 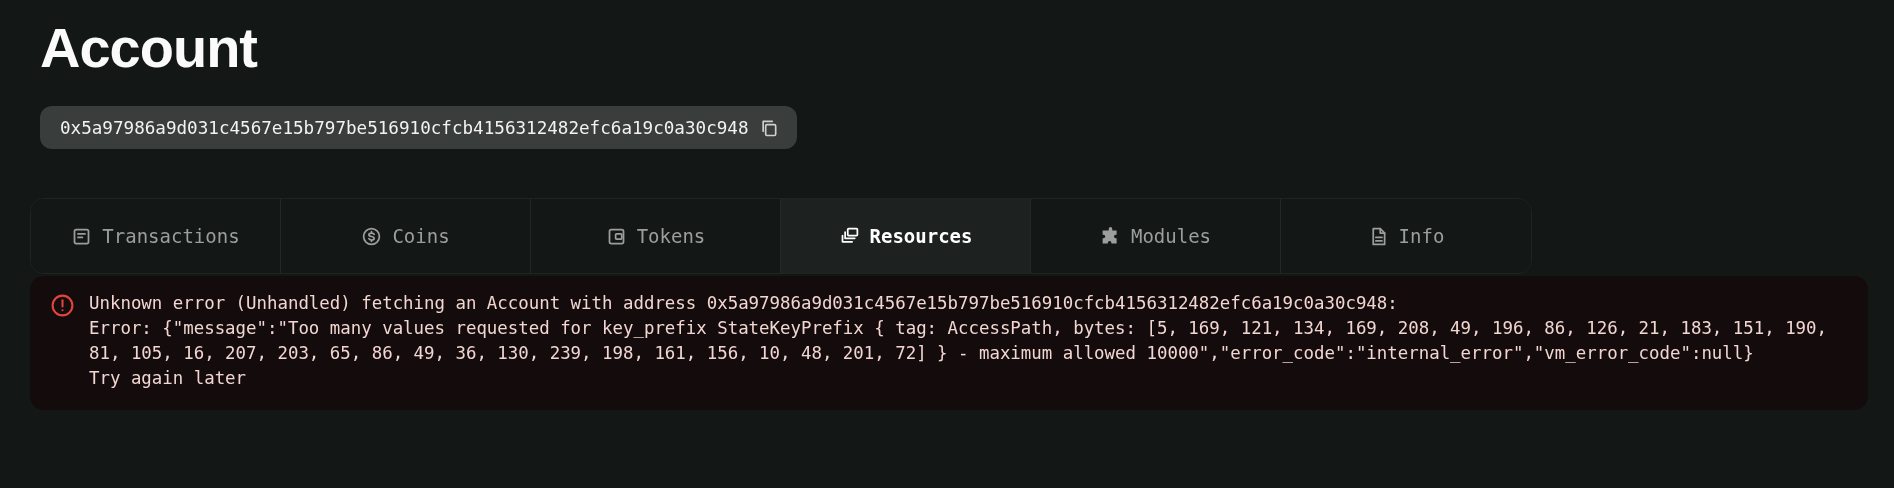 I want to click on page-title: Account, so click(x=148, y=48).